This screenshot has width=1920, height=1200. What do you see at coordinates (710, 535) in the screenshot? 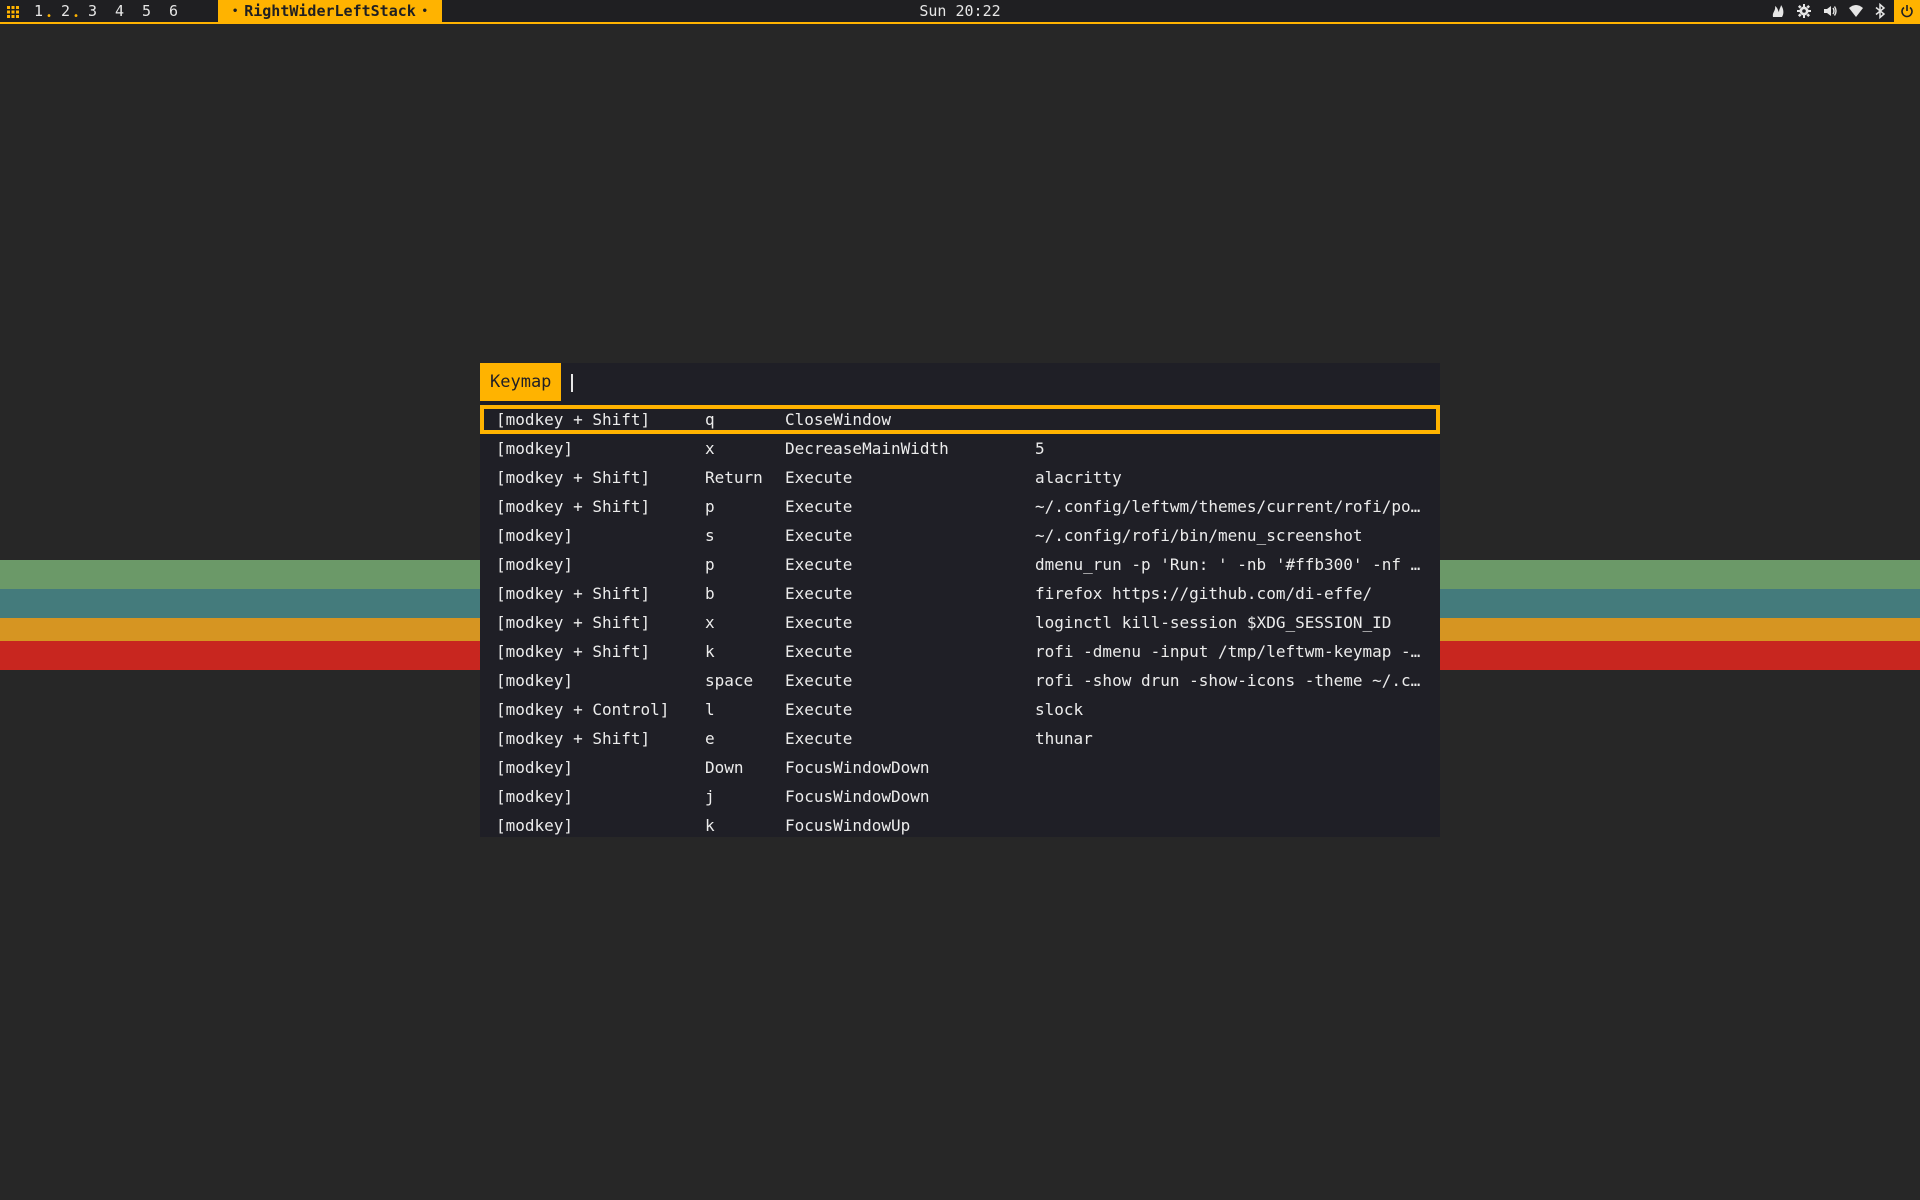
I see `keymap-key: s` at bounding box center [710, 535].